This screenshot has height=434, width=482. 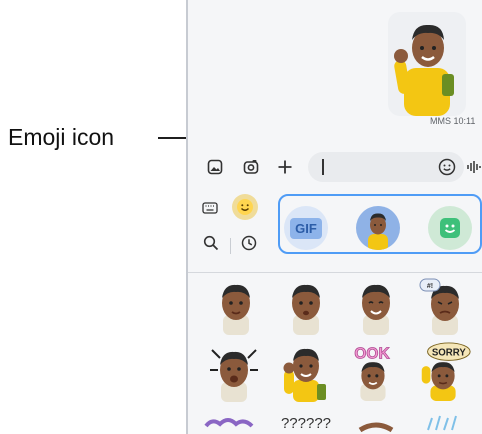 I want to click on sticker-icon, so click(x=450, y=228).